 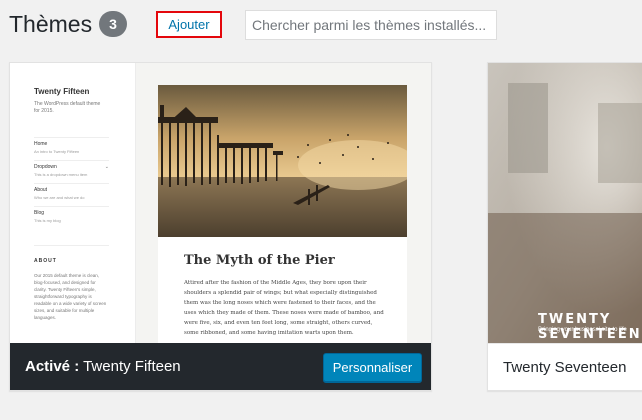 I want to click on preview-menu-item: Dropdown ⌄ This is a dropdown menu item, so click(x=71, y=171).